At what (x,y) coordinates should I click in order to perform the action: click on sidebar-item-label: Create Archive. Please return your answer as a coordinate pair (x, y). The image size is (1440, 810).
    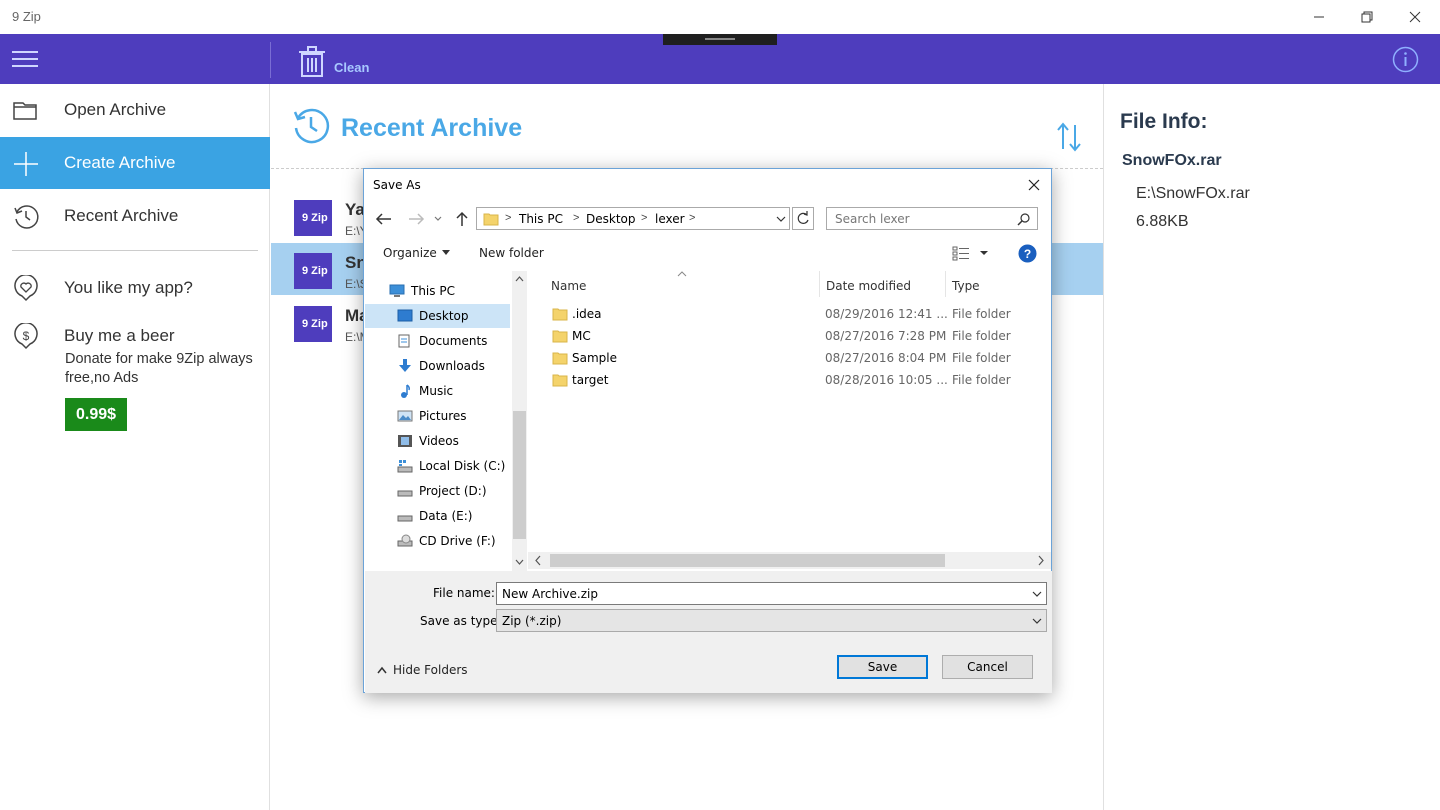
    Looking at the image, I should click on (120, 162).